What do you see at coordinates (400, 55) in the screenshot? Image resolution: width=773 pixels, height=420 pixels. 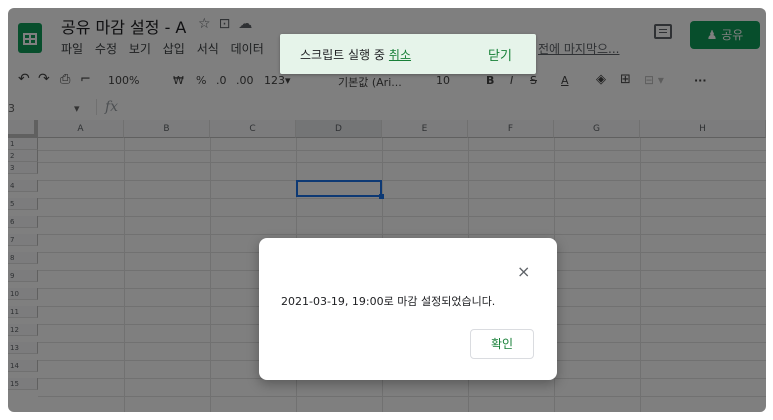 I see `toast-cancel-link: 취소` at bounding box center [400, 55].